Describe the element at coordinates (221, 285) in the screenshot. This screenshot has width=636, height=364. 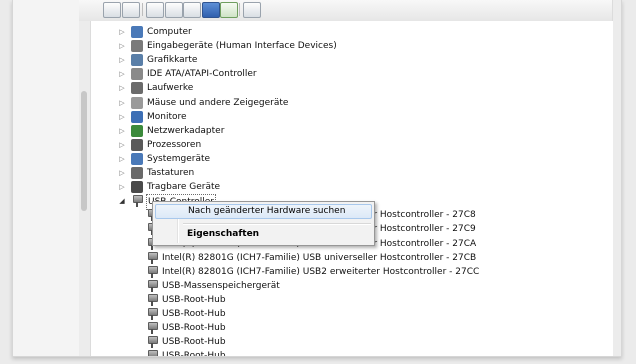
I see `tree-device-label: USB-Massenspeichergerät` at that location.